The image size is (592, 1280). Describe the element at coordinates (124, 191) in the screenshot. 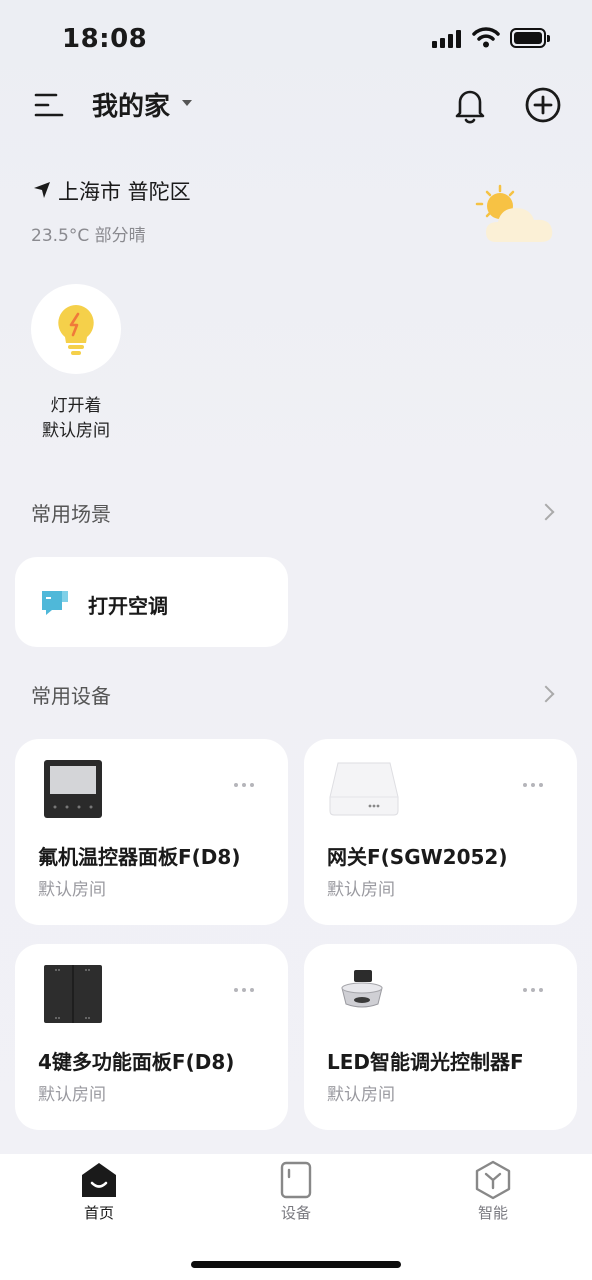

I see `weather-location: 上海市 普陀区` at that location.